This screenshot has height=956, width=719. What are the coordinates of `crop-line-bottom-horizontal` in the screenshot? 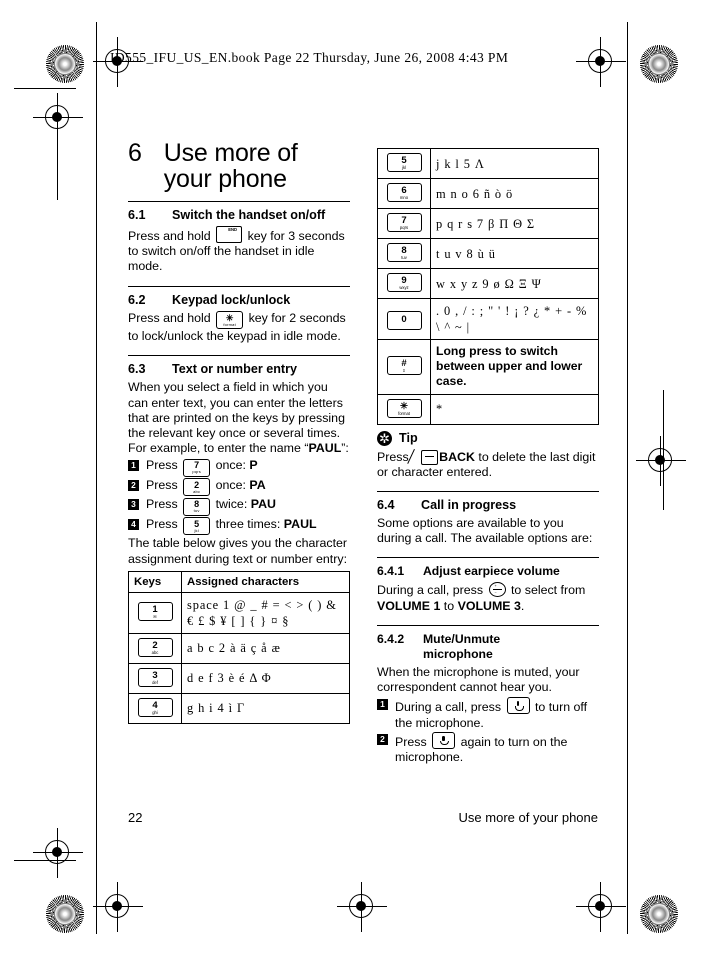 It's located at (45, 860).